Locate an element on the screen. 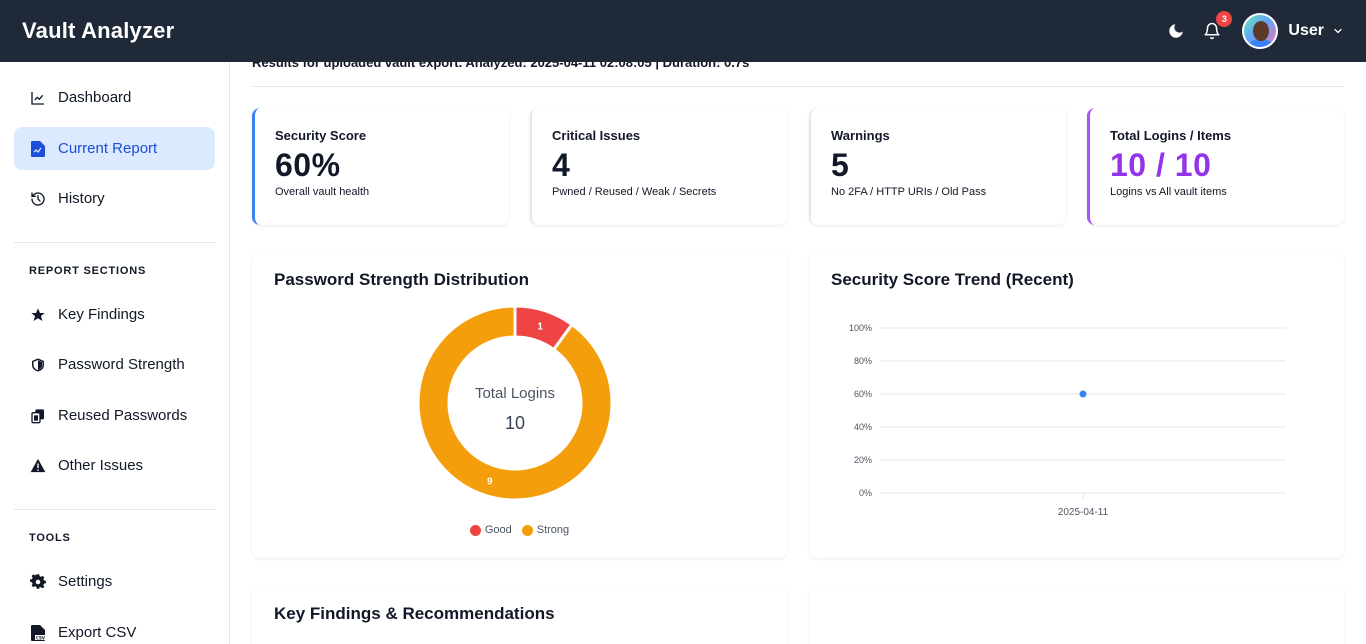 This screenshot has width=1366, height=644. chart-line-icon is located at coordinates (38, 98).